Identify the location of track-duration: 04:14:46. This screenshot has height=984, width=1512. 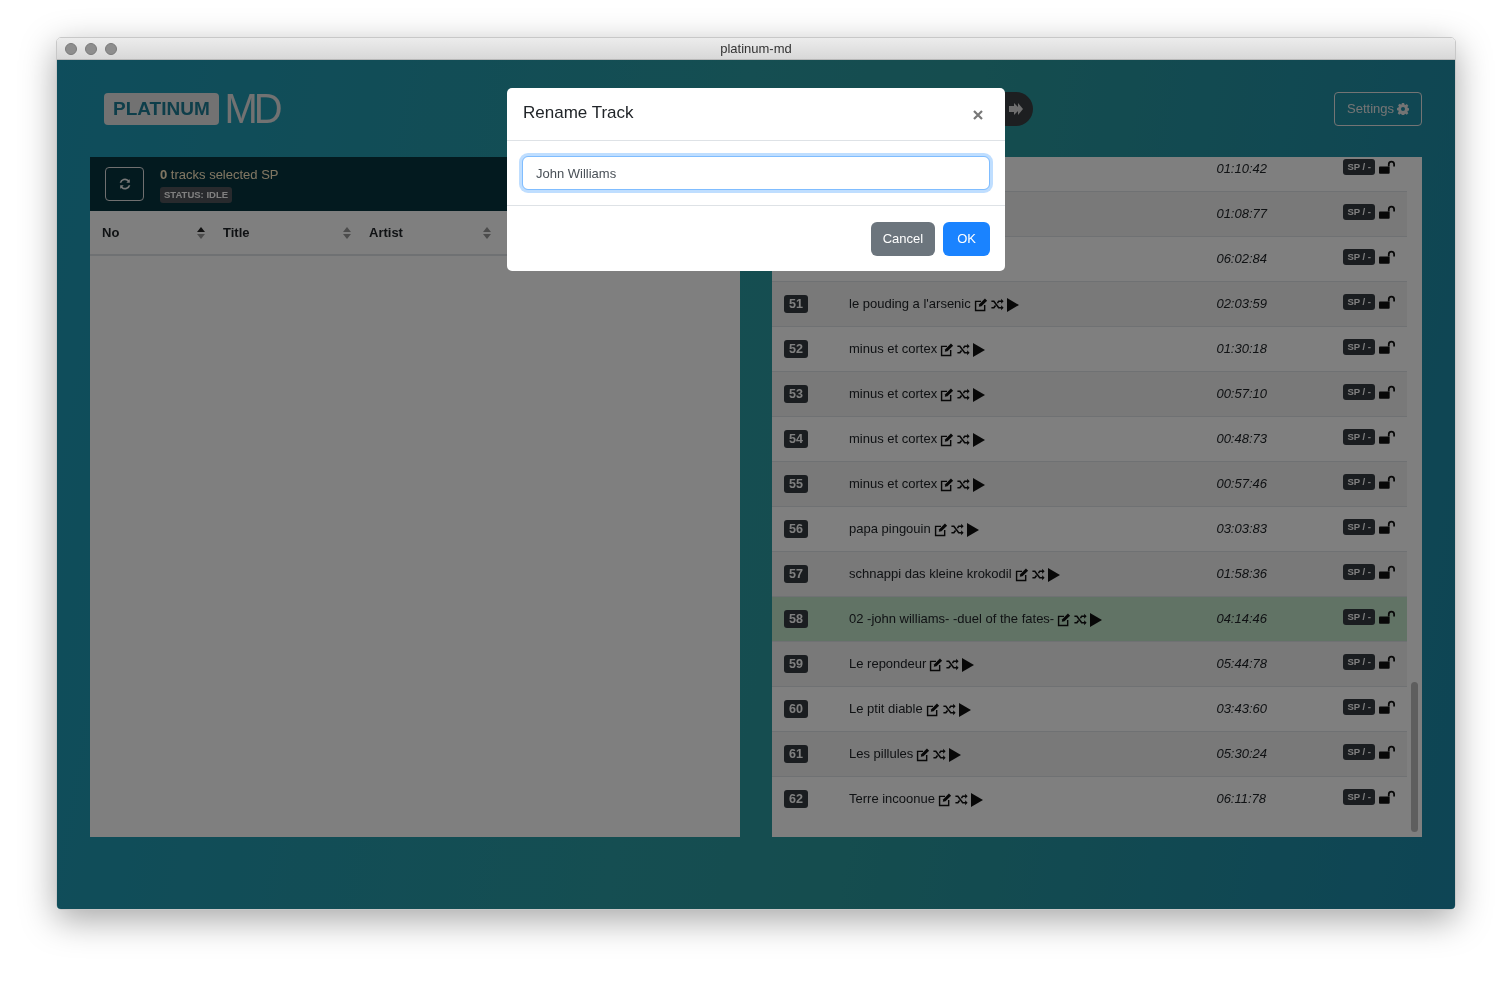
(1242, 619).